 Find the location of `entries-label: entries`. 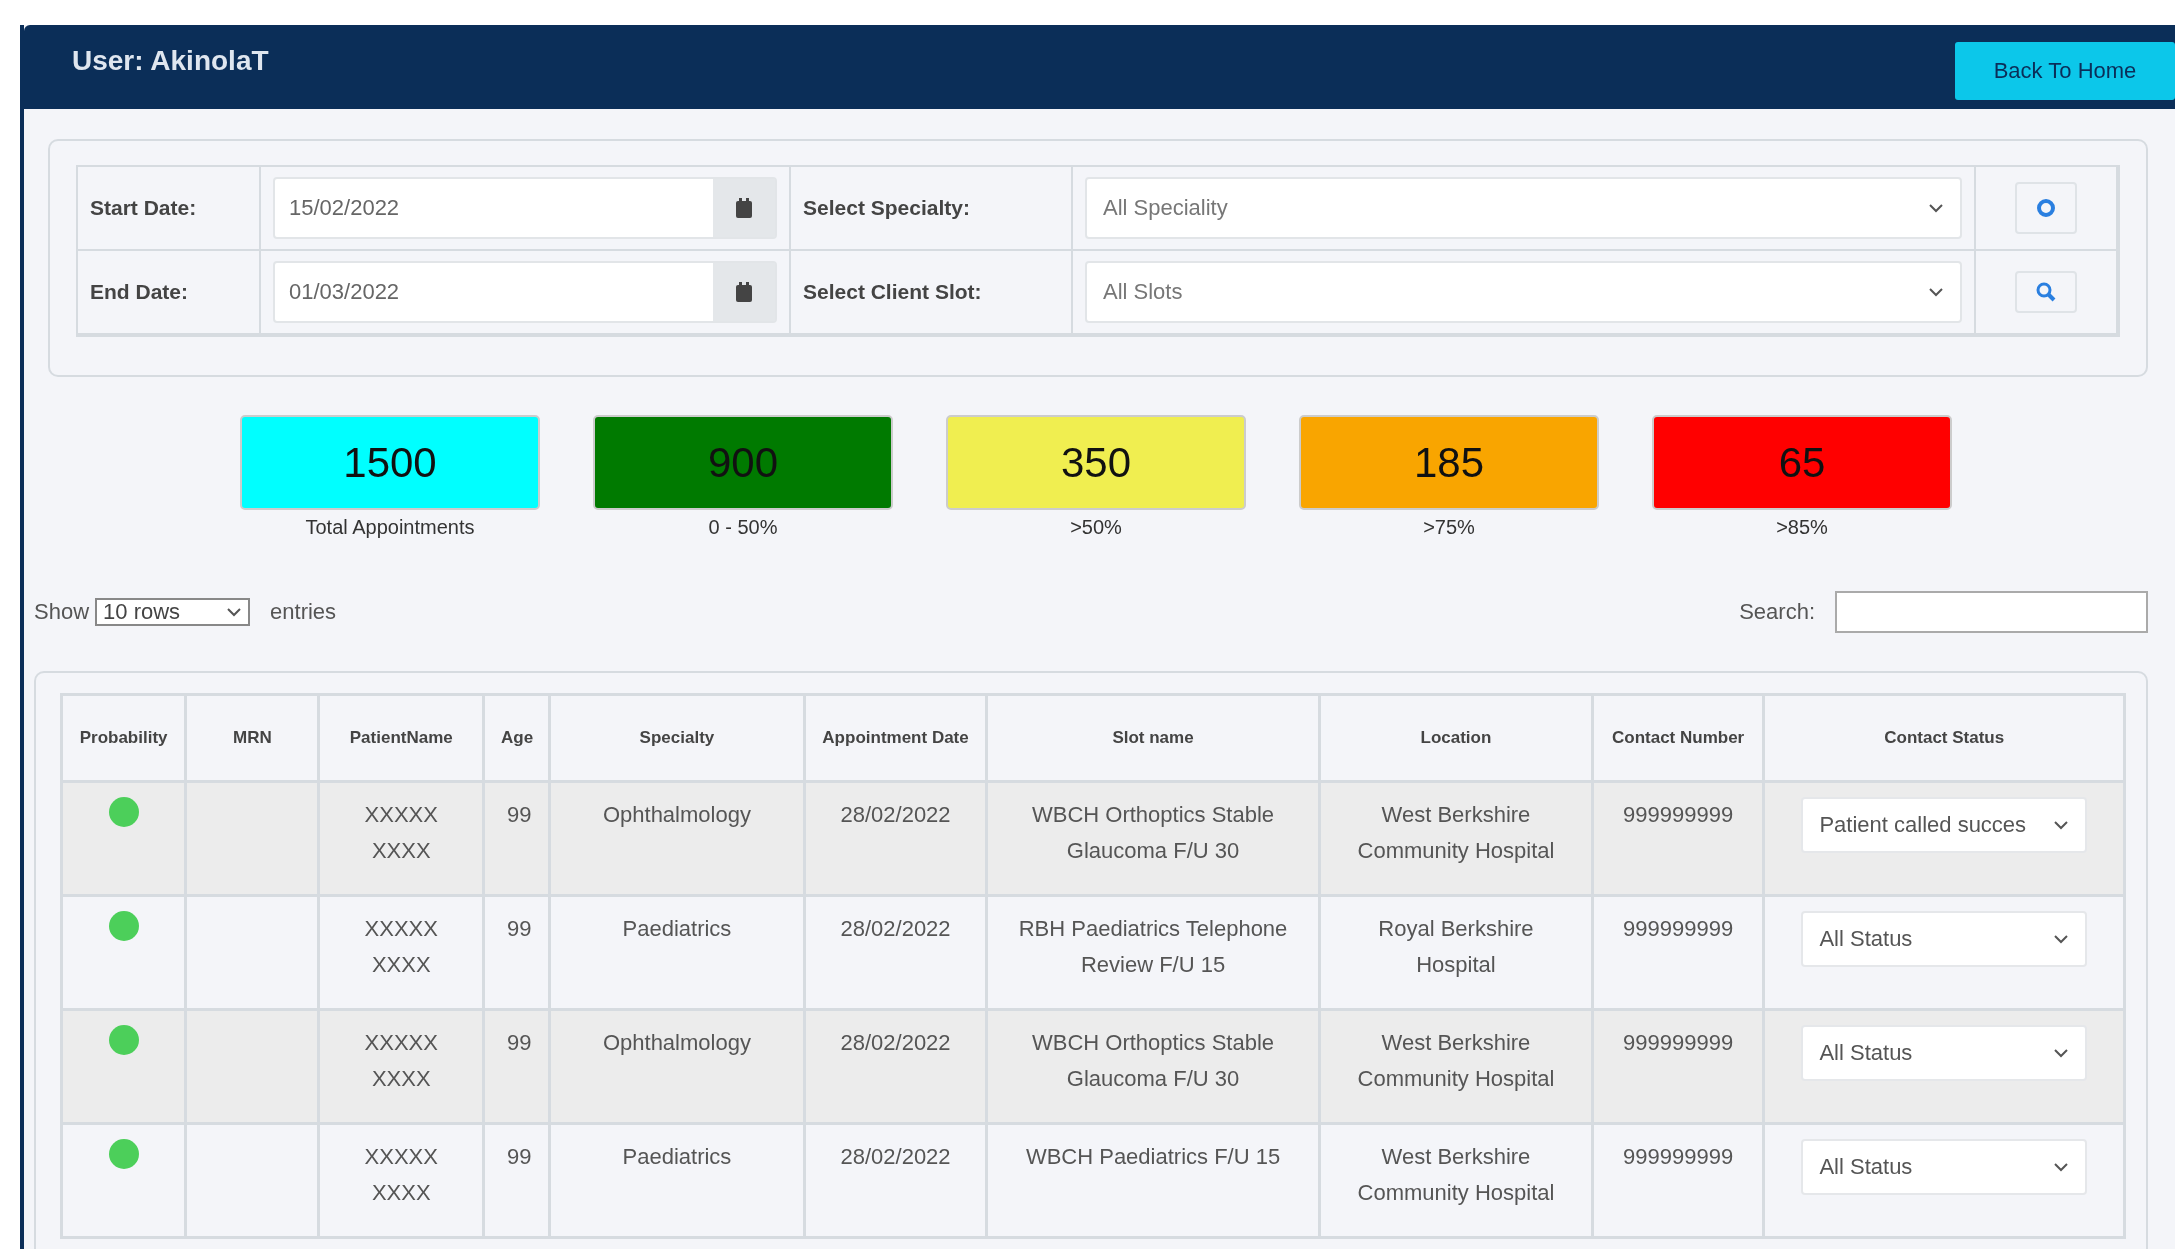

entries-label: entries is located at coordinates (303, 612).